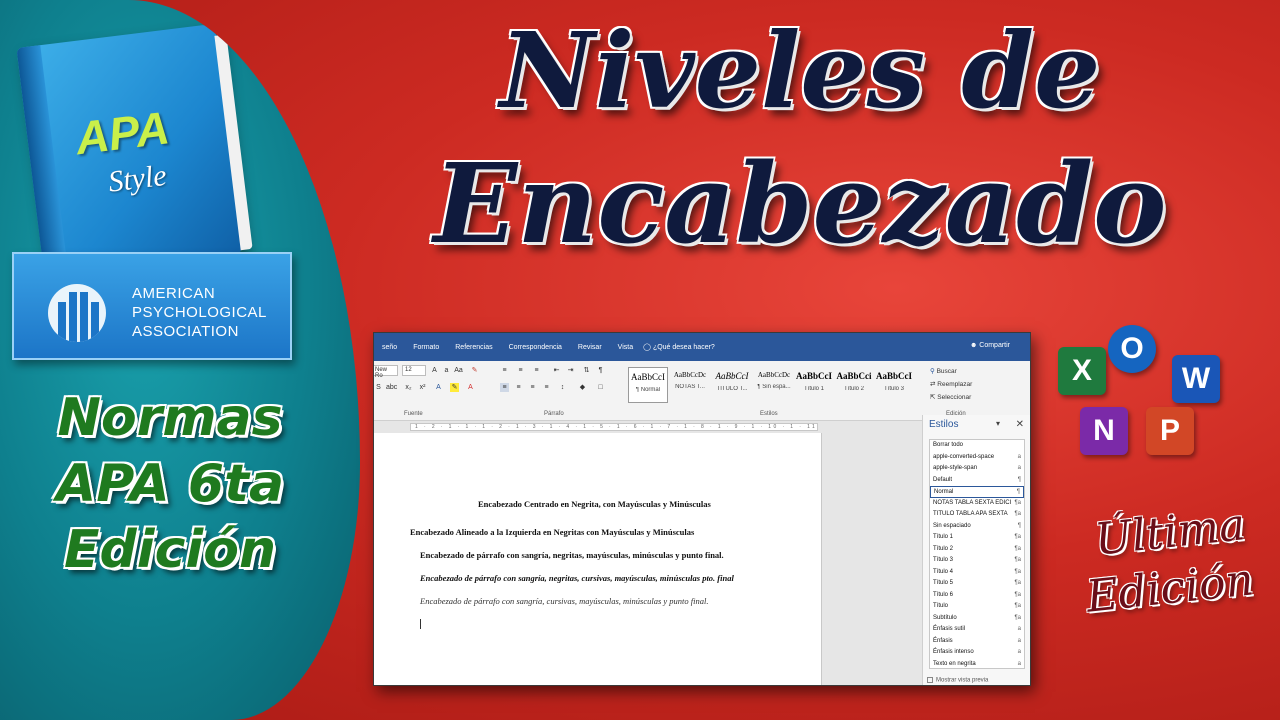 This screenshot has height=720, width=1280. What do you see at coordinates (977, 446) in the screenshot?
I see `style-list-item: Borrar todo` at bounding box center [977, 446].